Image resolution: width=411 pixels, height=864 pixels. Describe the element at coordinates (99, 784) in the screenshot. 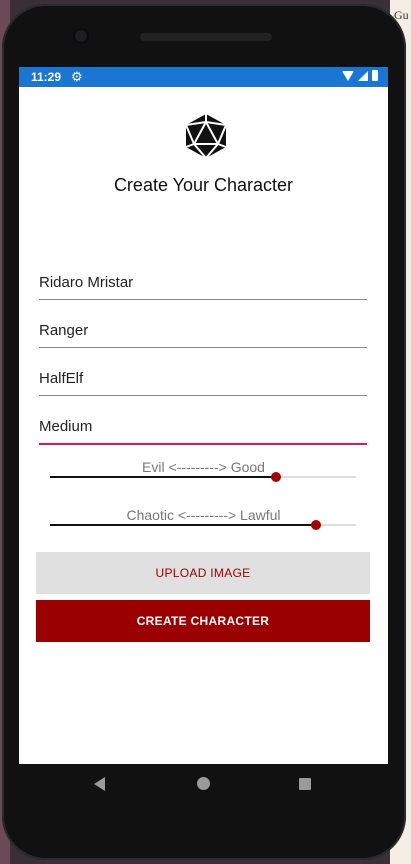

I see `back-icon` at that location.